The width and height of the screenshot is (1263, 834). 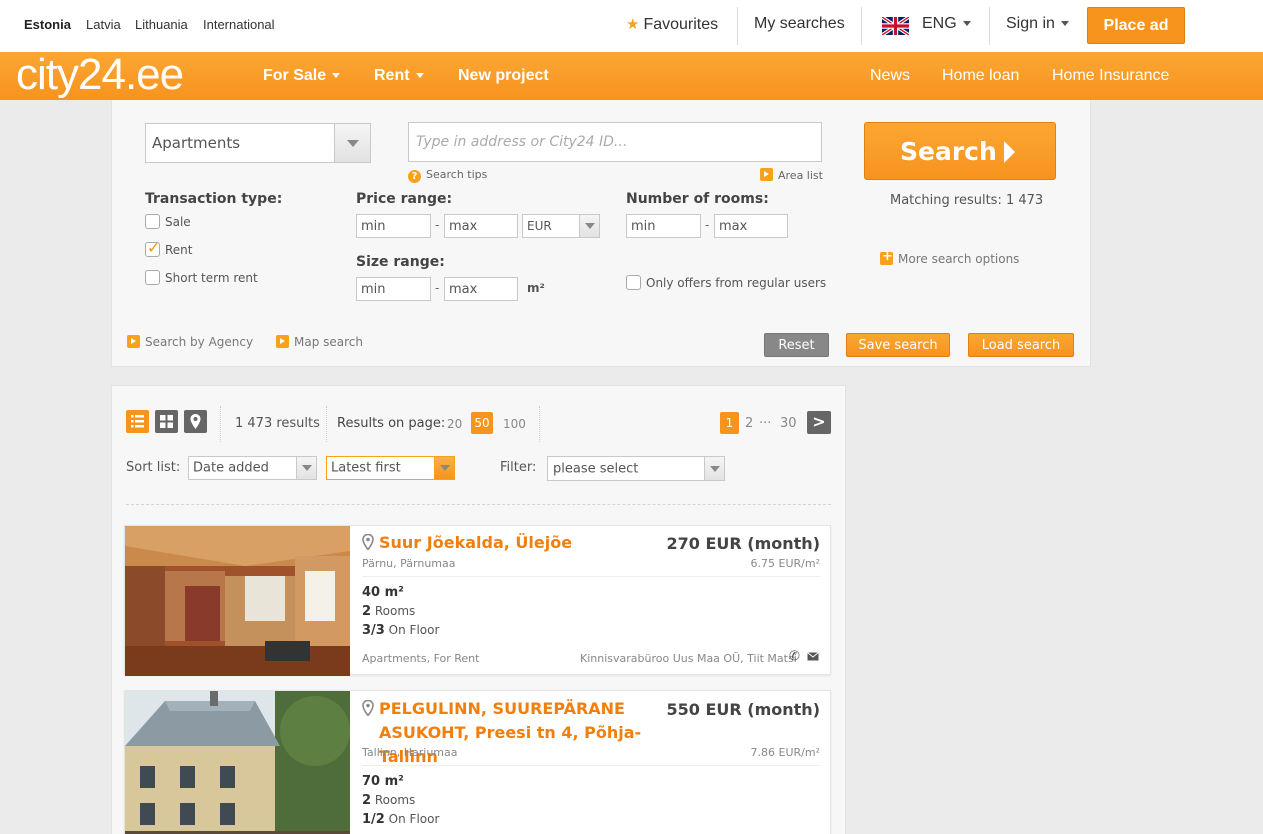 What do you see at coordinates (152, 247) in the screenshot?
I see `rent-checkbox` at bounding box center [152, 247].